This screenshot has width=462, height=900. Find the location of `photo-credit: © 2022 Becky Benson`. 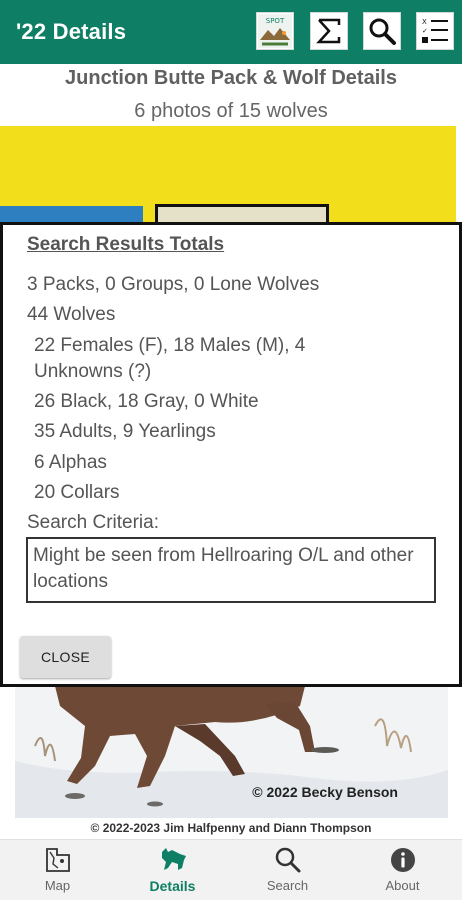

photo-credit: © 2022 Becky Benson is located at coordinates (325, 792).